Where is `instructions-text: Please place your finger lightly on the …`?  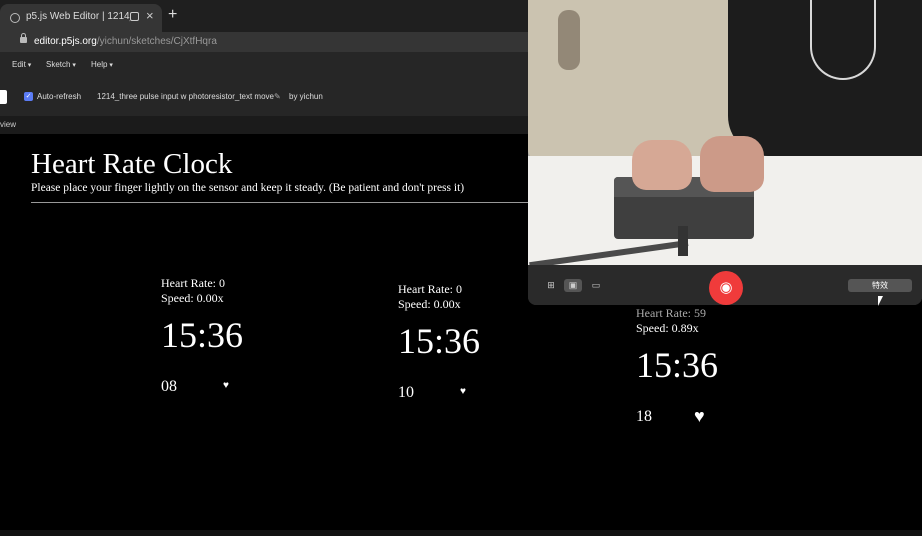 instructions-text: Please place your finger lightly on the … is located at coordinates (248, 188).